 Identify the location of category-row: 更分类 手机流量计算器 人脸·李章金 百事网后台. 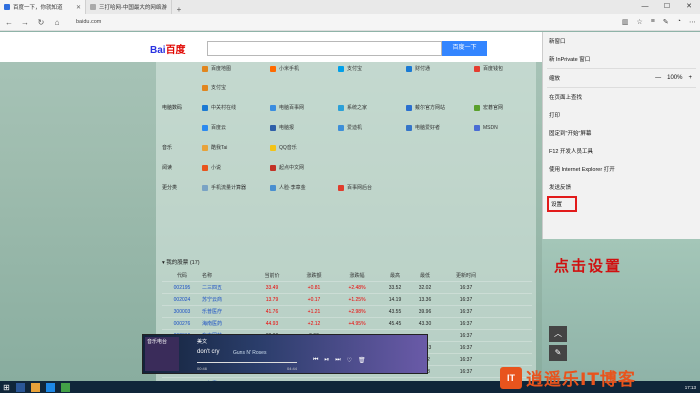
(284, 187).